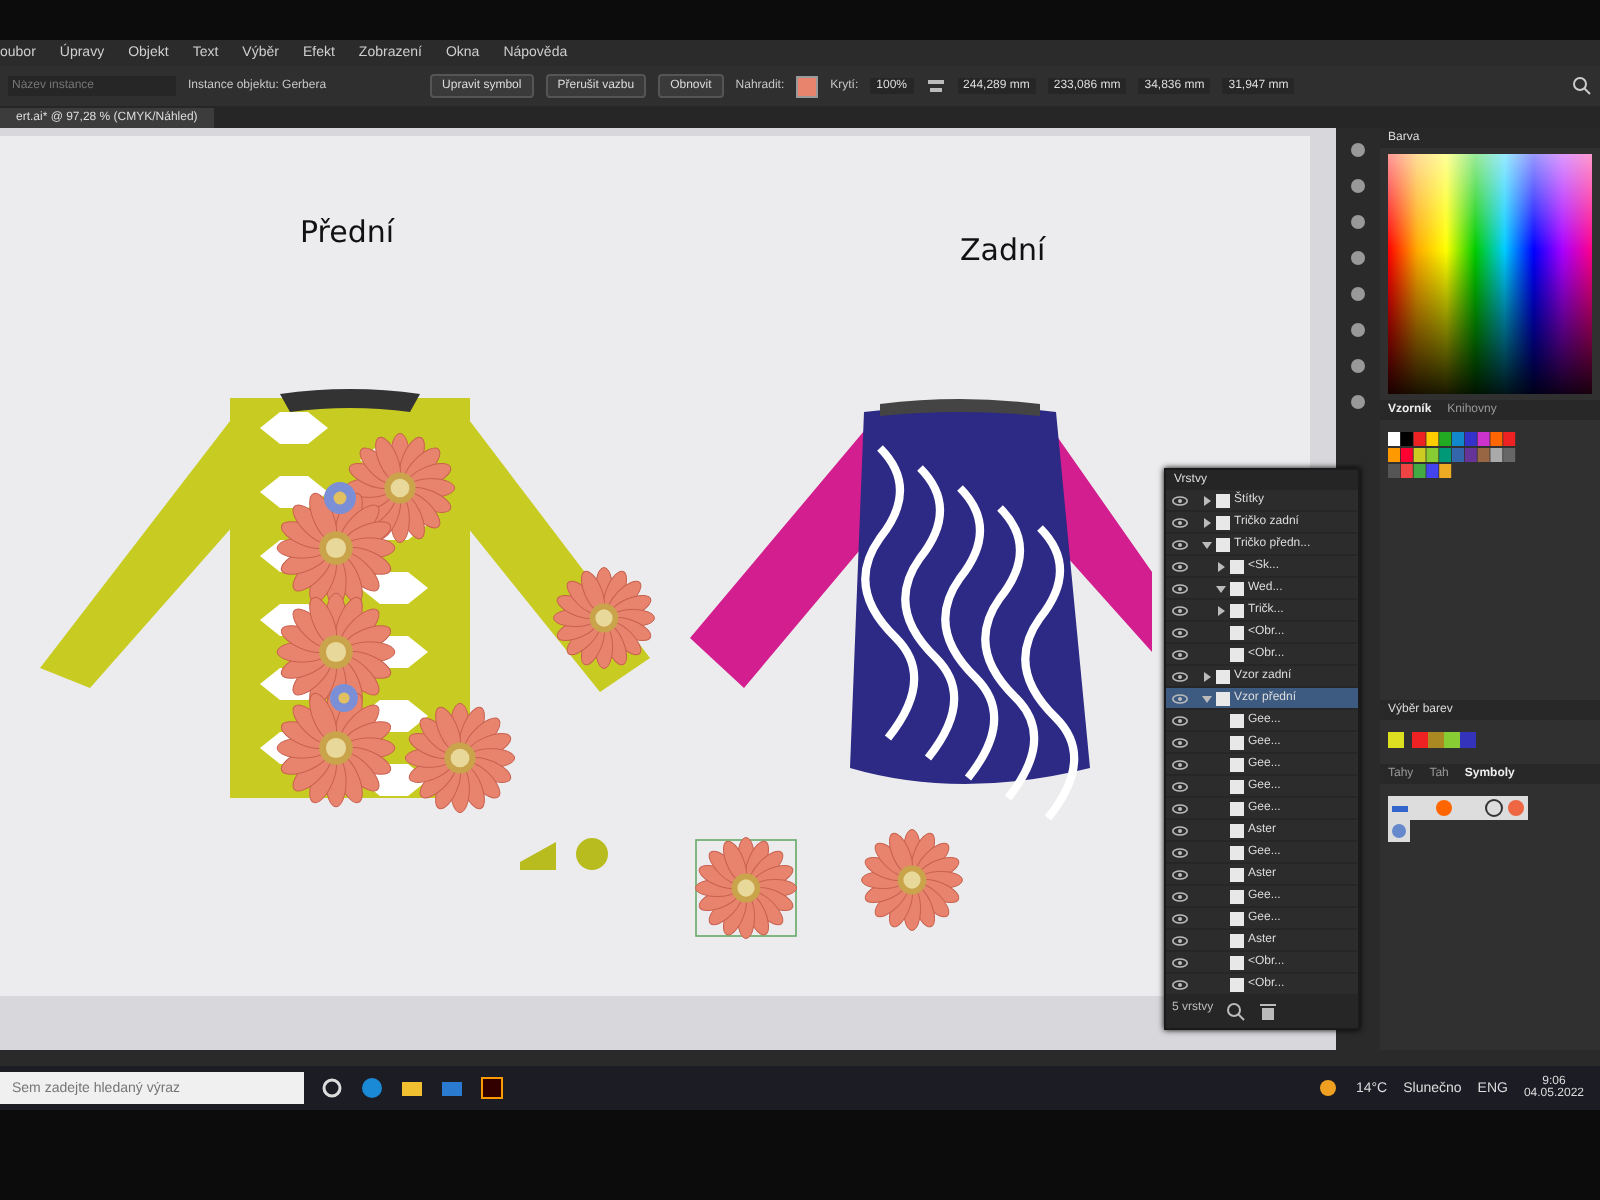  Describe the element at coordinates (1327, 1088) in the screenshot. I see `sun-icon` at that location.